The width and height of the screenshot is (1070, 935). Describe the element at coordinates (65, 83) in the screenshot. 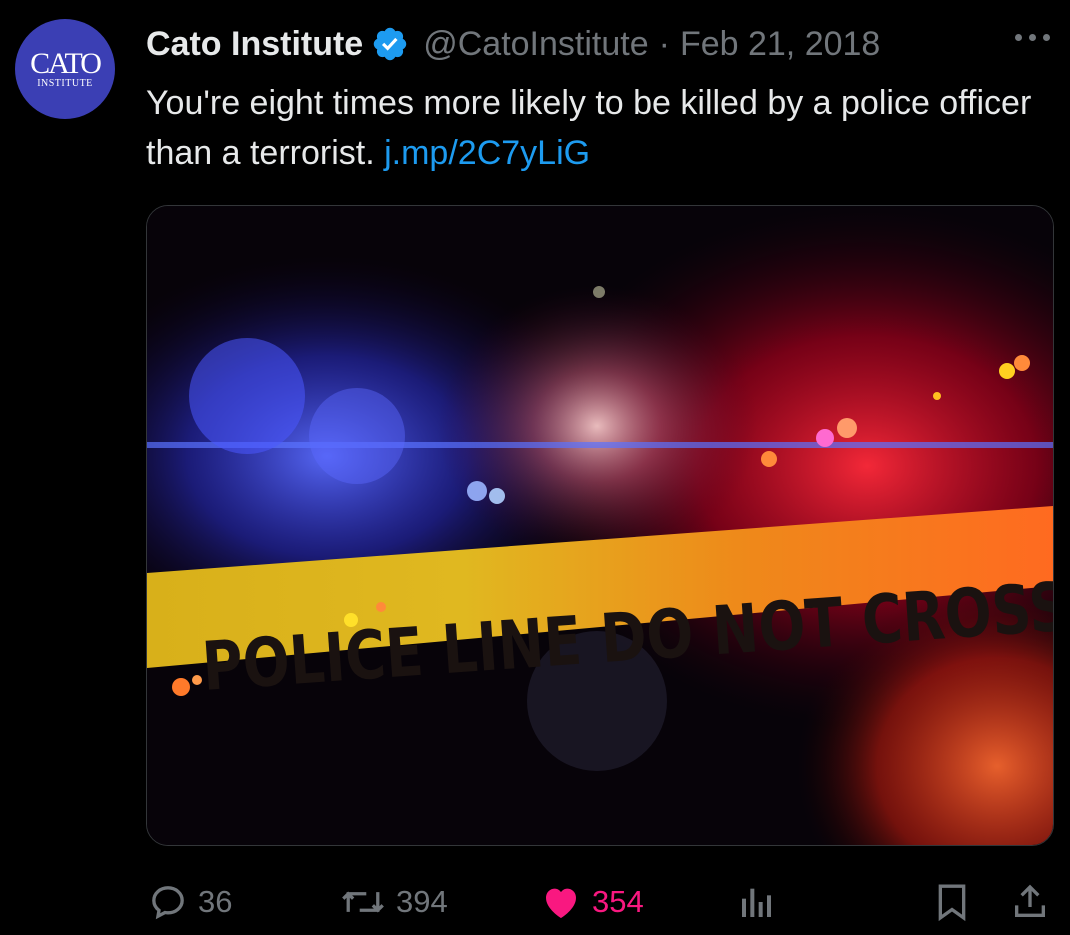

I see `avatar-logo-sub: INSTITUTE` at that location.